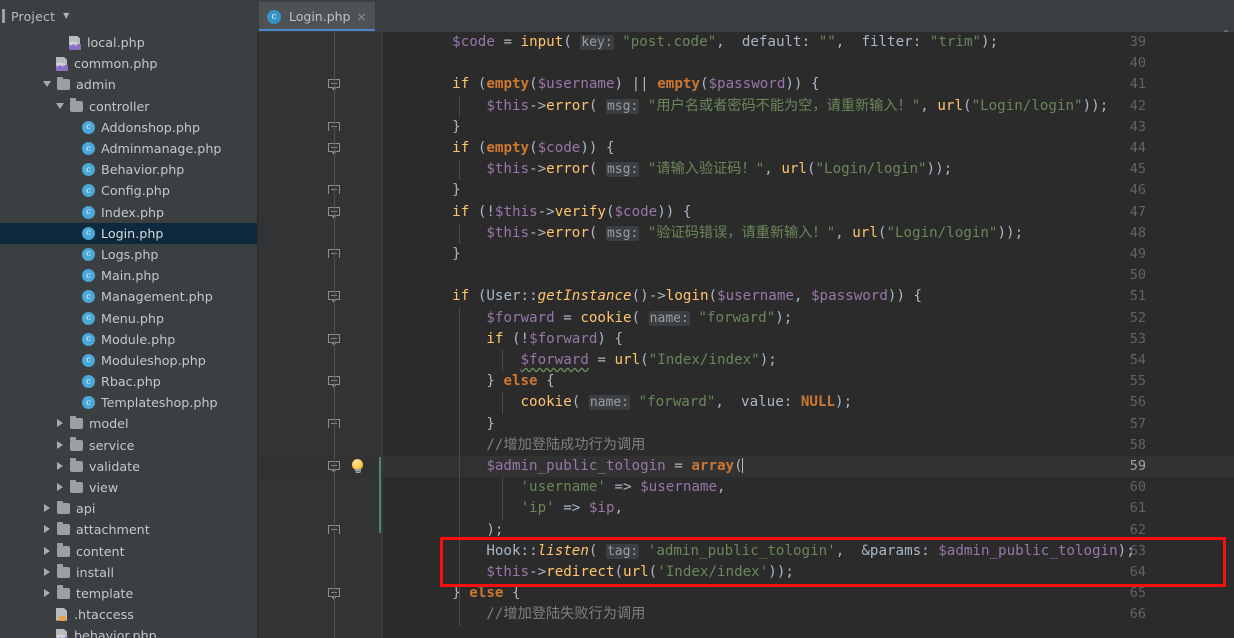 The height and width of the screenshot is (638, 1234). What do you see at coordinates (129, 551) in the screenshot?
I see `tree-item-content: content` at bounding box center [129, 551].